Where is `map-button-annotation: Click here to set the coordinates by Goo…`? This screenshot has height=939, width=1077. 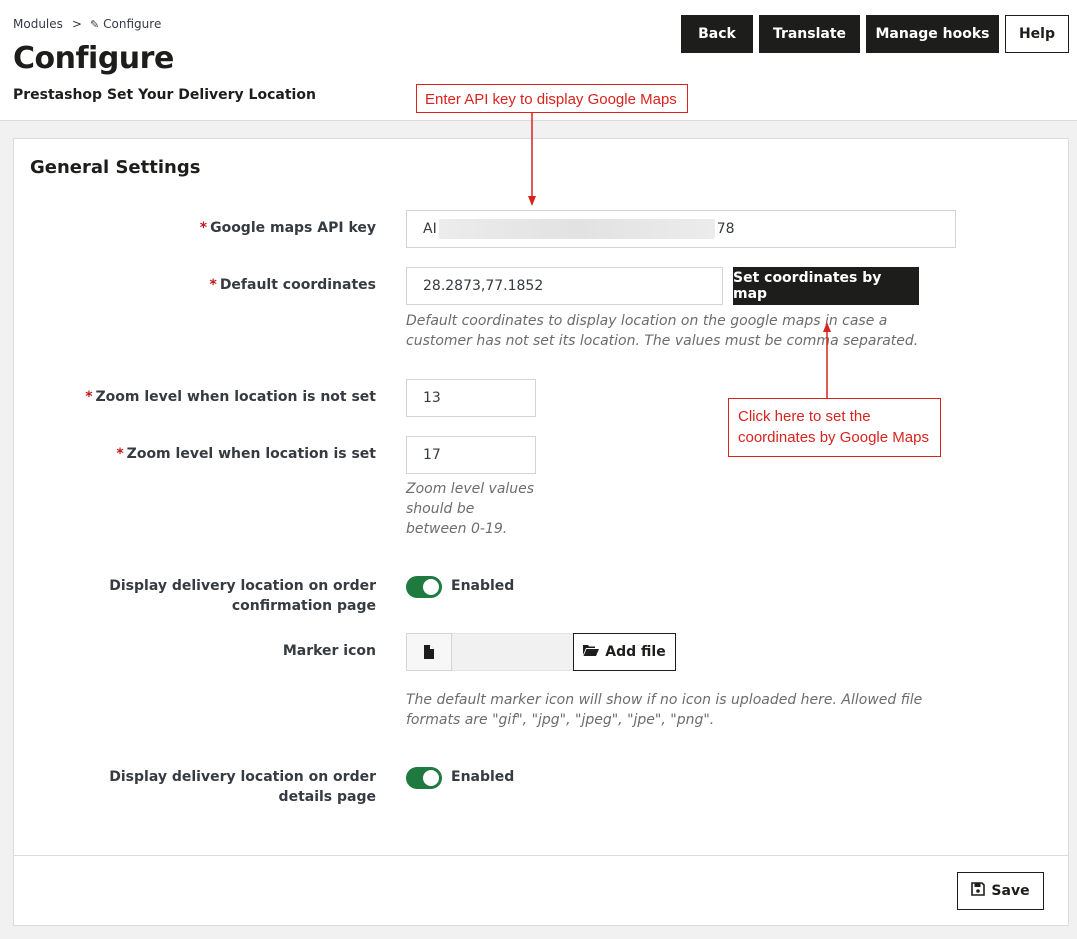
map-button-annotation: Click here to set the coordinates by Goo… is located at coordinates (834, 427).